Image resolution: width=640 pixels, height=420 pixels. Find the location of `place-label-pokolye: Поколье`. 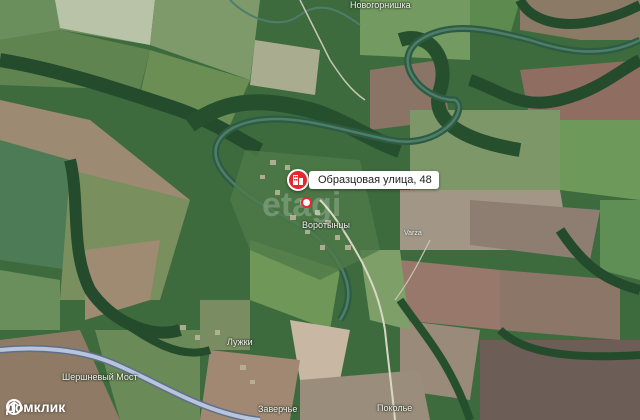

place-label-pokolye: Поколье is located at coordinates (395, 408).